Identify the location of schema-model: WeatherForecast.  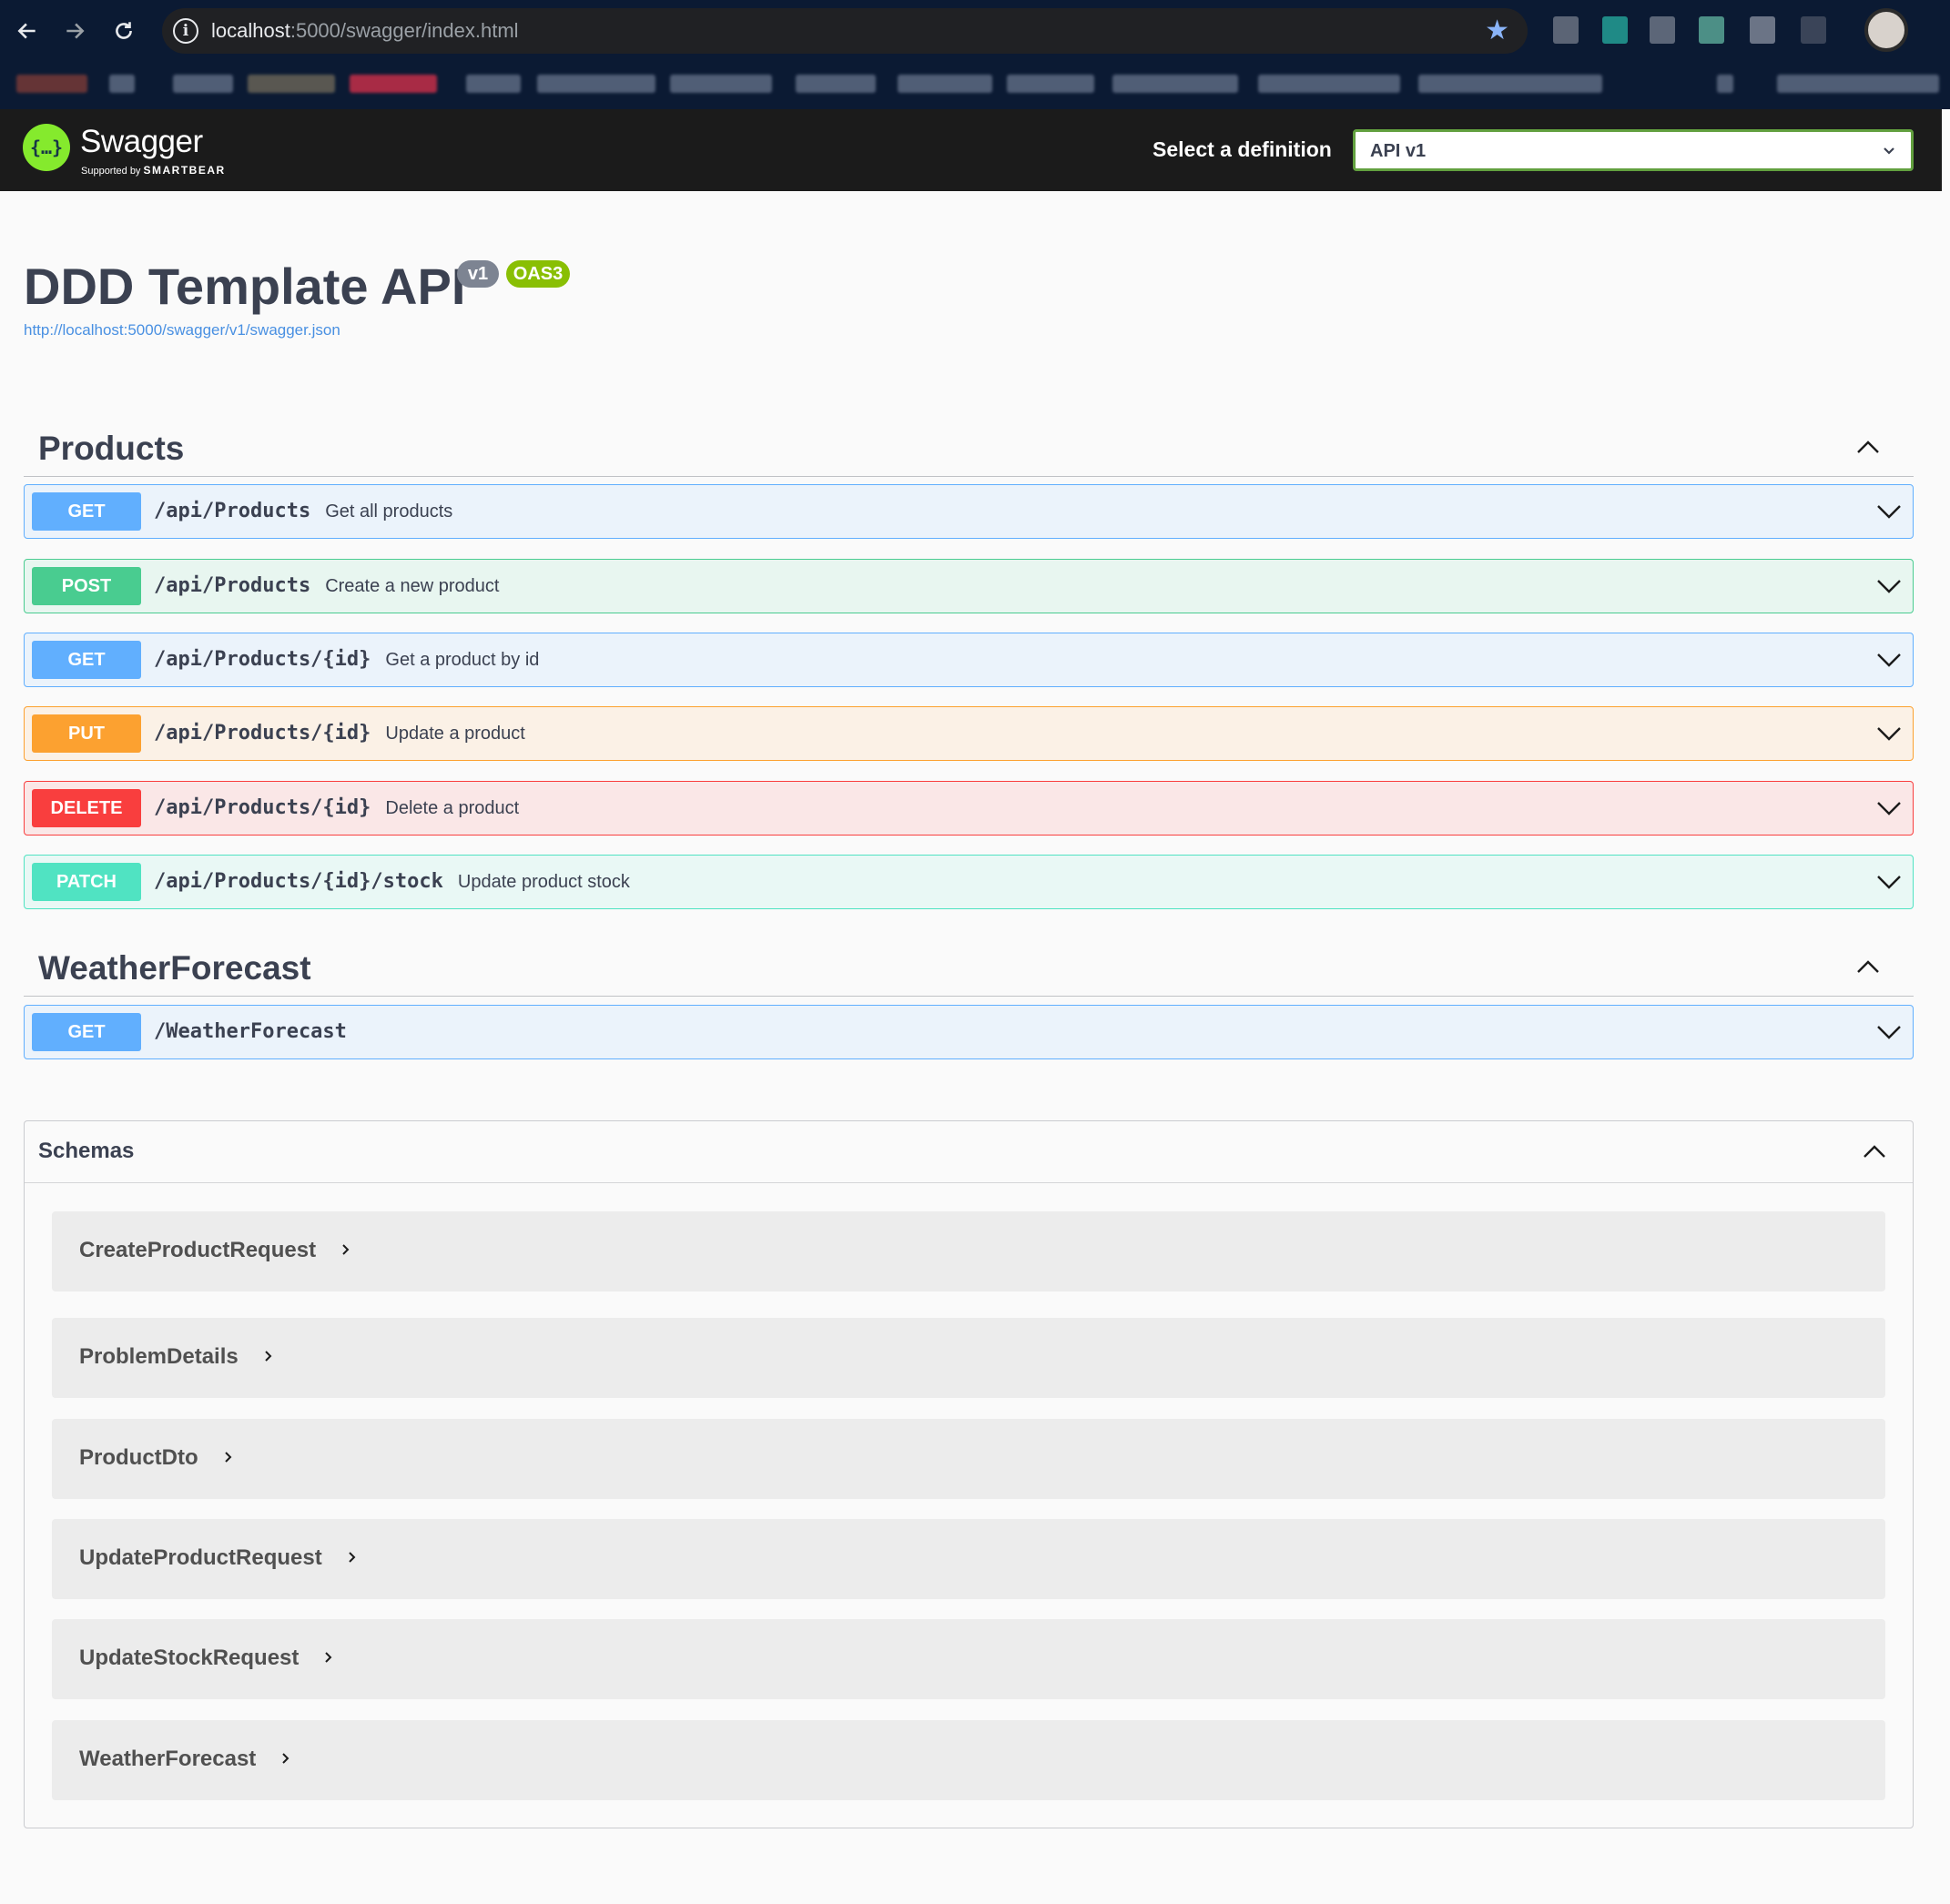
(968, 1760).